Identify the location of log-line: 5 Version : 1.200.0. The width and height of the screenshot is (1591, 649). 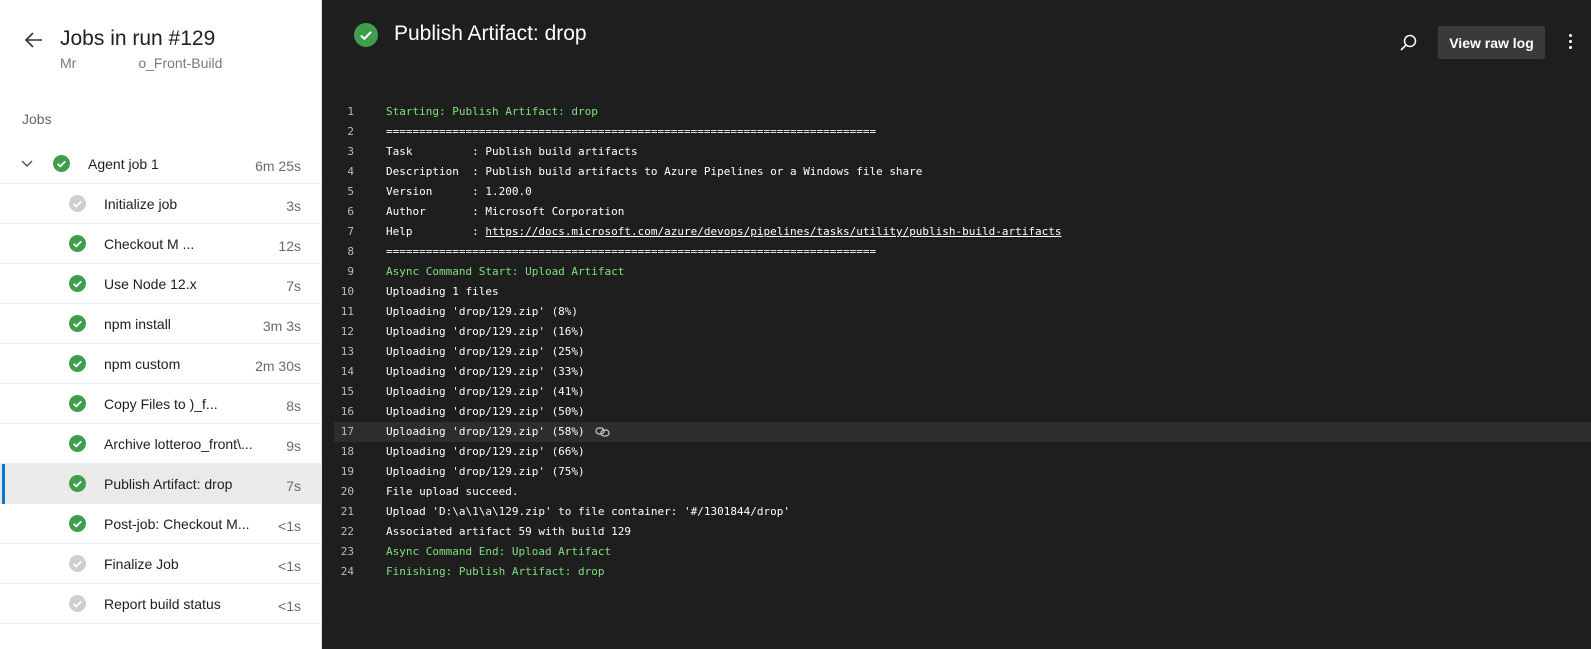
(962, 192).